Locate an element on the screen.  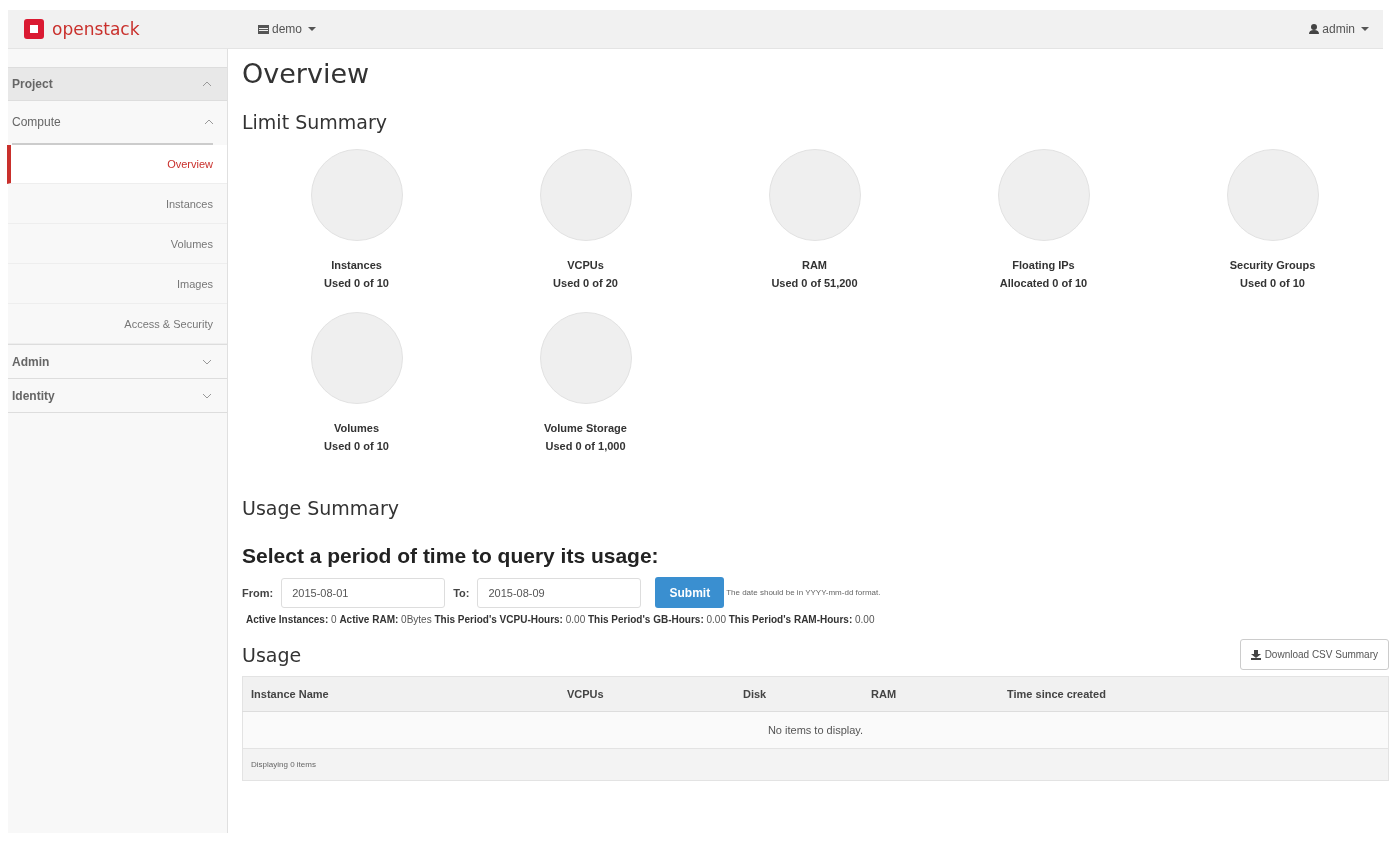
project-dropdown: demo is located at coordinates (287, 29).